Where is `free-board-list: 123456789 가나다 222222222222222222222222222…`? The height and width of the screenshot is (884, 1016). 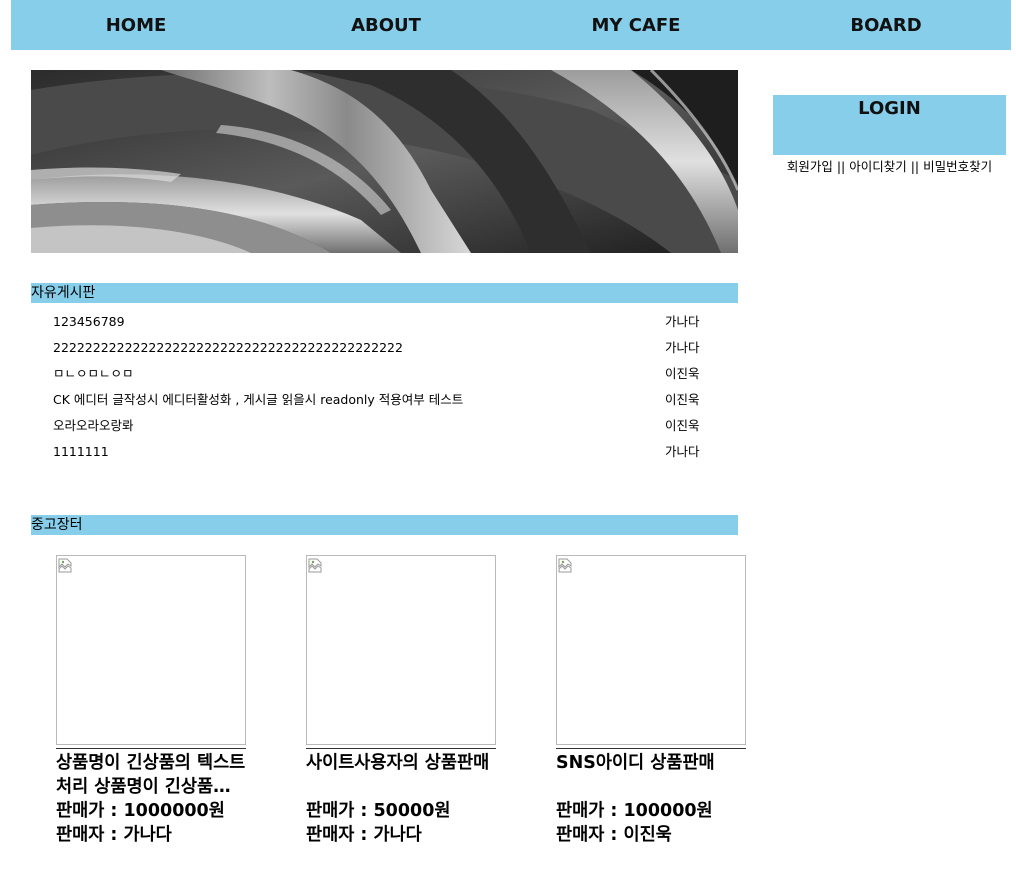 free-board-list: 123456789 가나다 222222222222222222222222222… is located at coordinates (384, 388).